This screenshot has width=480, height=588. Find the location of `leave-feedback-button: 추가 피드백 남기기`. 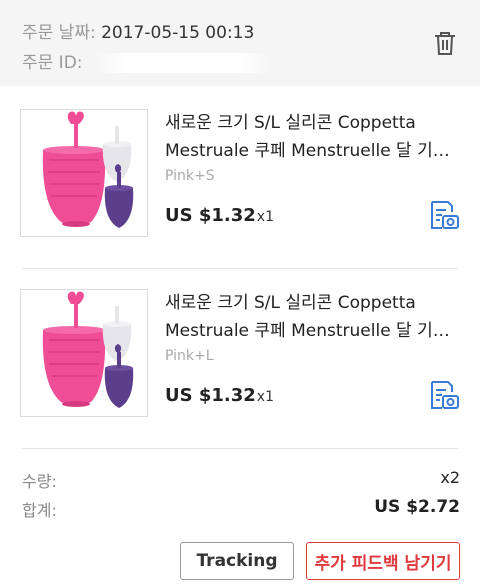

leave-feedback-button: 추가 피드백 남기기 is located at coordinates (383, 561).